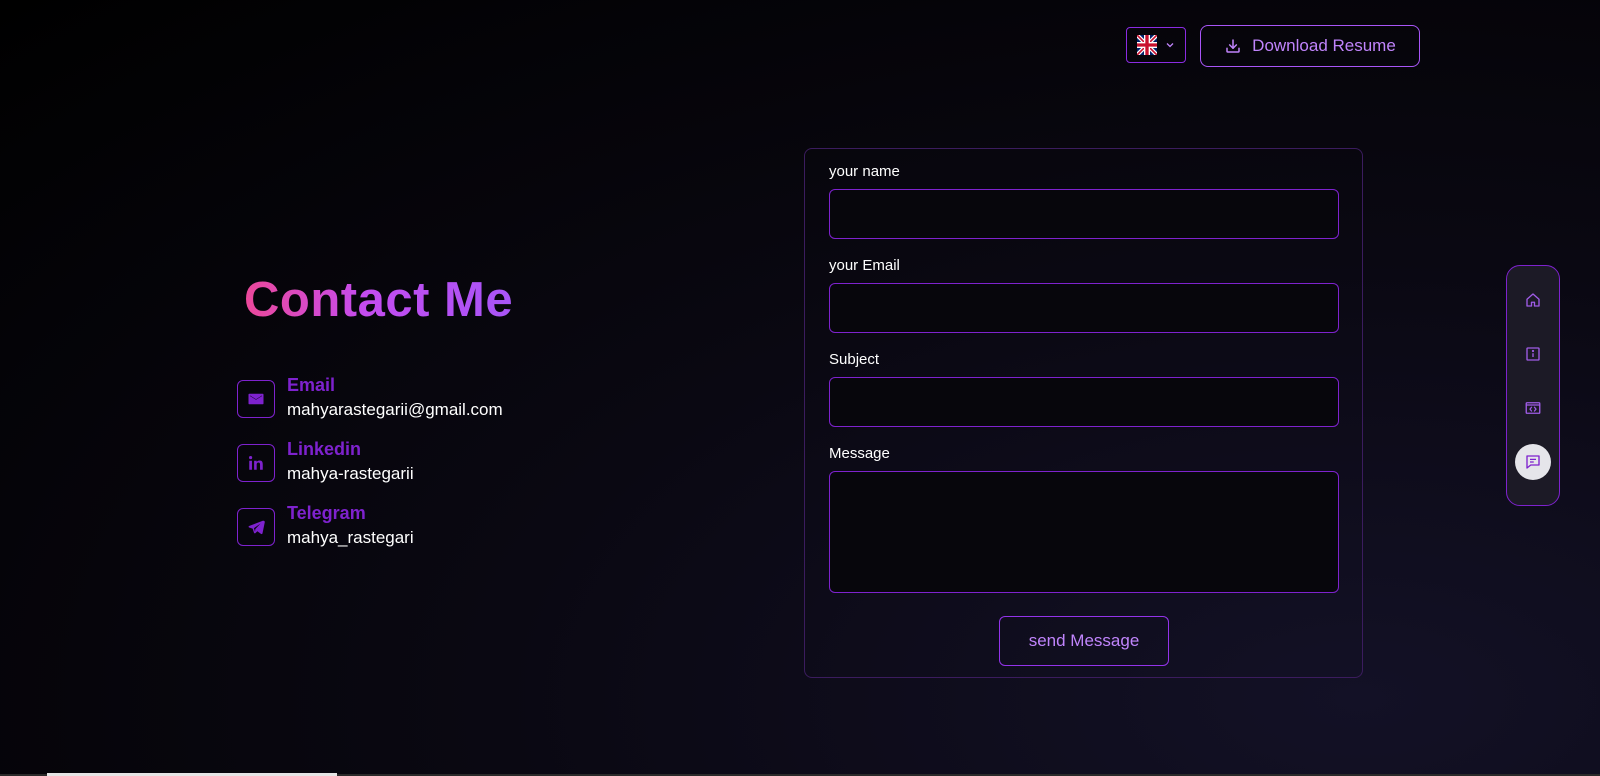  I want to click on language-selector, so click(1156, 45).